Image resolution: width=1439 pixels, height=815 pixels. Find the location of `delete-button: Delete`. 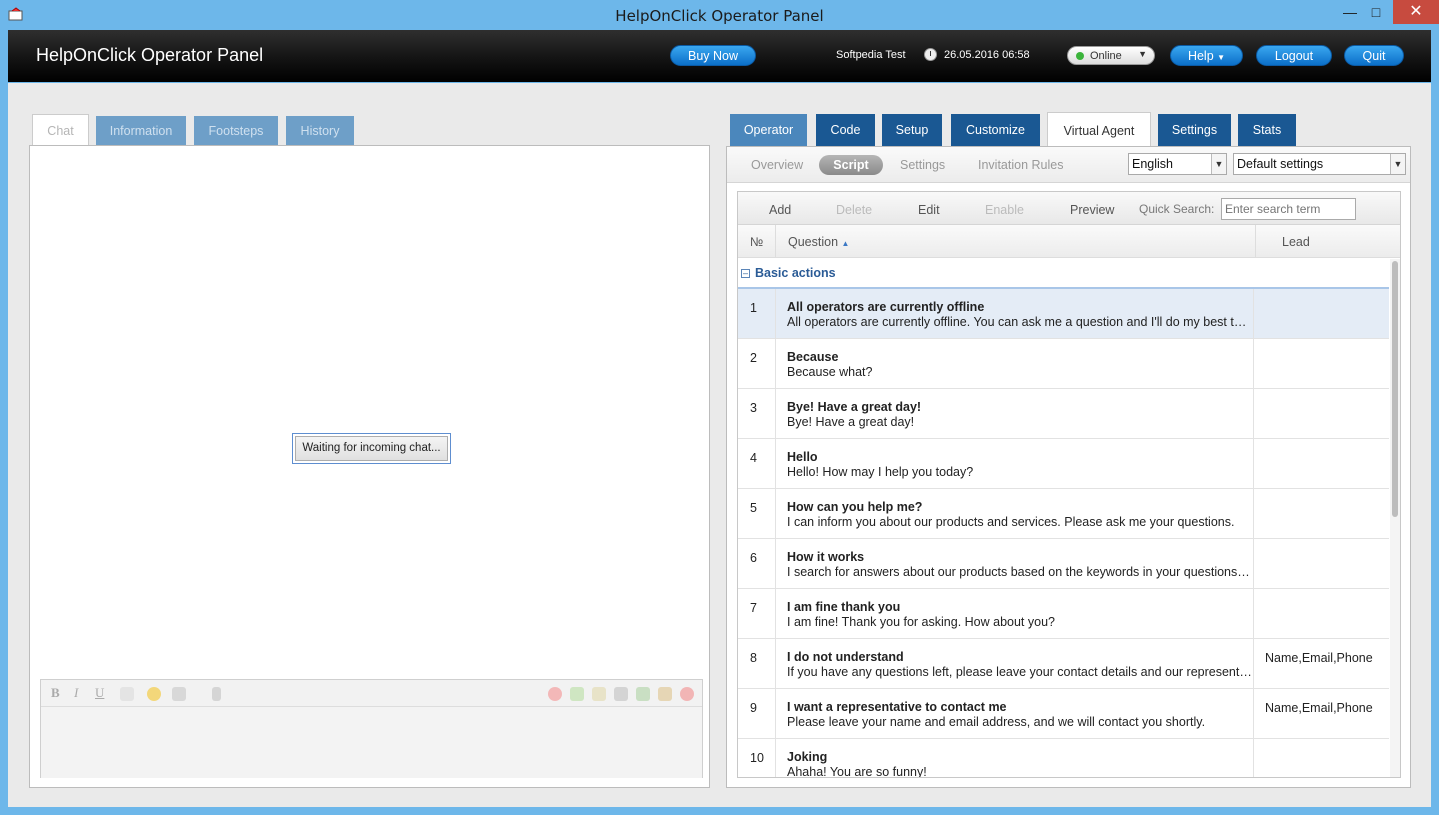

delete-button: Delete is located at coordinates (854, 210).